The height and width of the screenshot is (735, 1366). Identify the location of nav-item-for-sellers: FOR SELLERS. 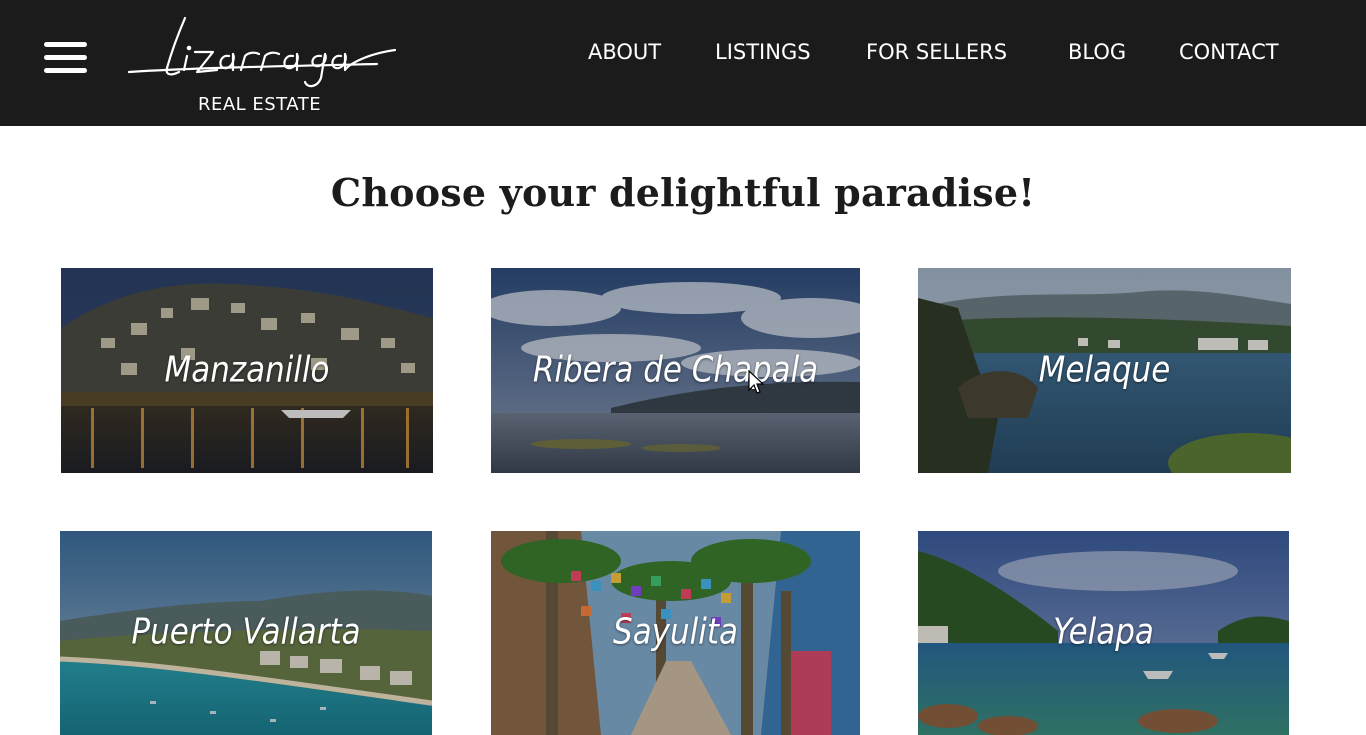
(936, 52).